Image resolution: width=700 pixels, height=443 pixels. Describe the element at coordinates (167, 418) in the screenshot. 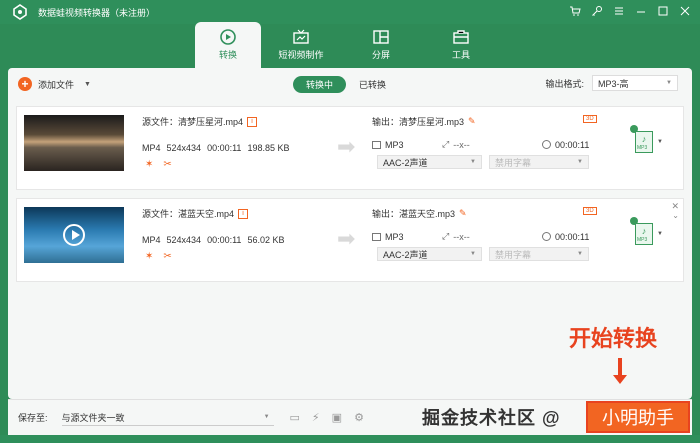

I see `save-path-select: 与源文件夹一致 ▼` at that location.